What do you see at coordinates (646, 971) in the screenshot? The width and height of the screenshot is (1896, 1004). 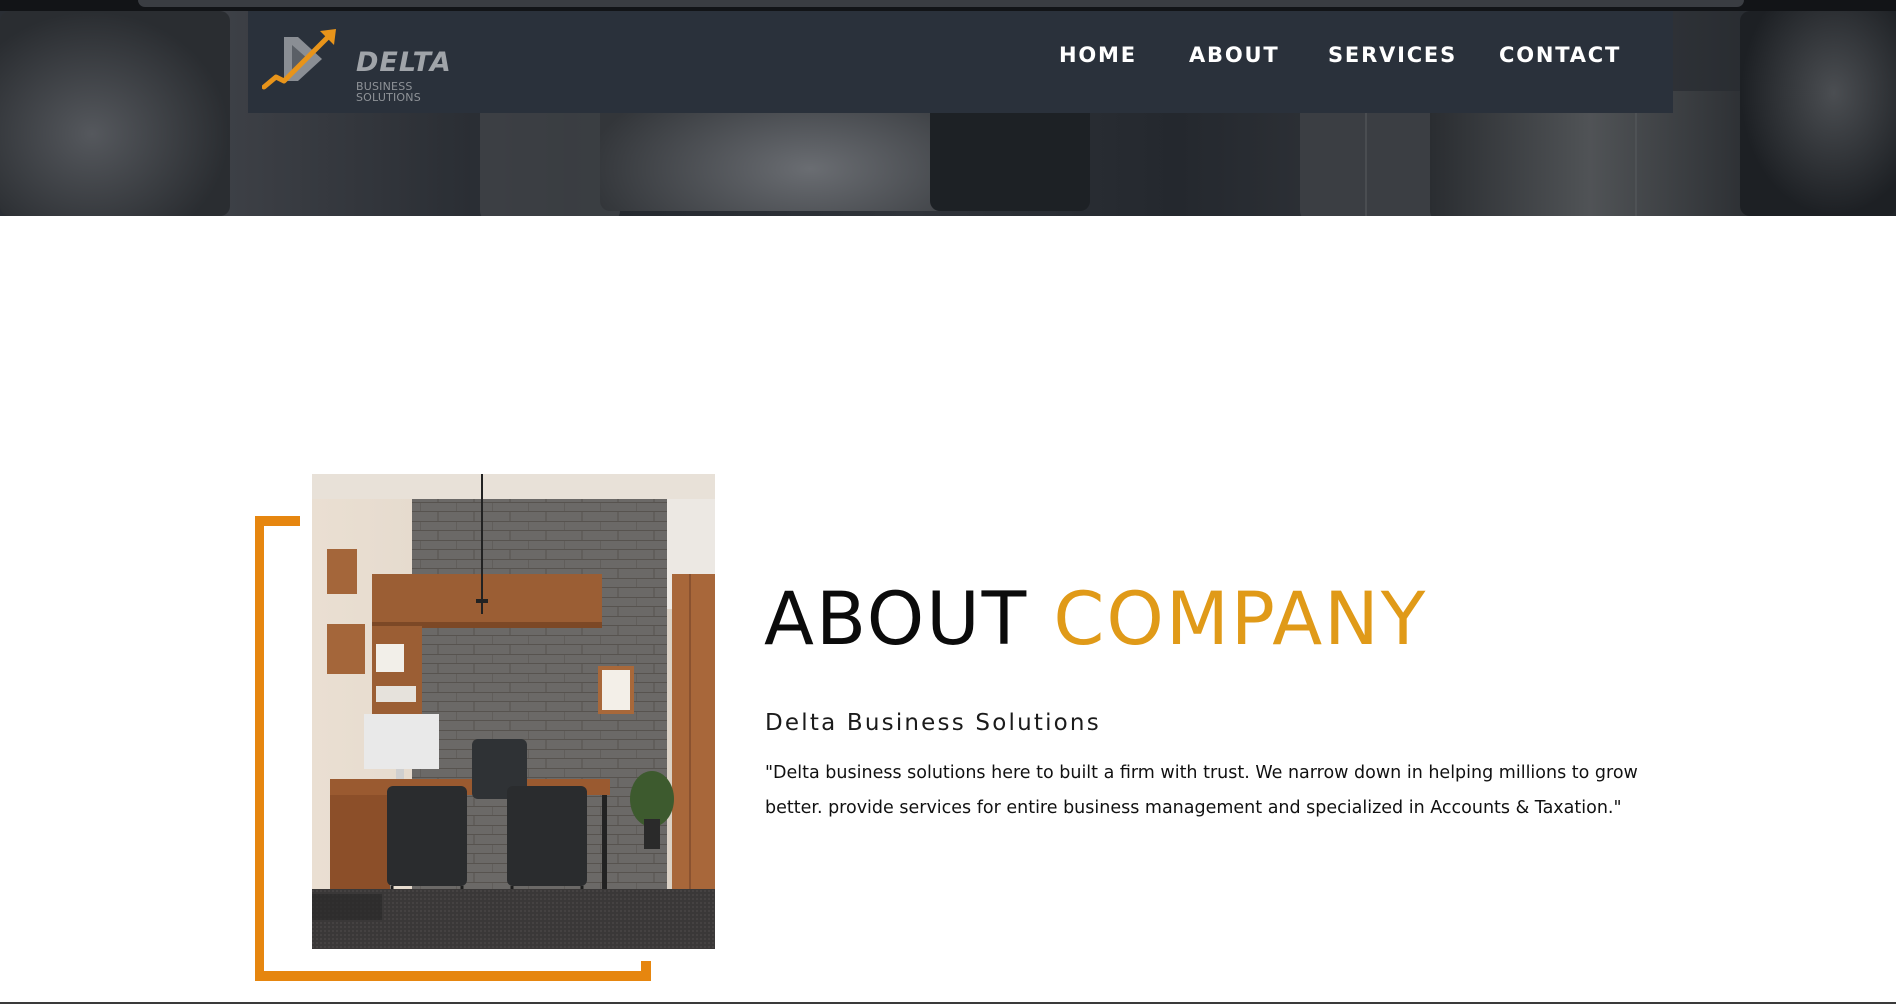 I see `decorative-bracket-right` at bounding box center [646, 971].